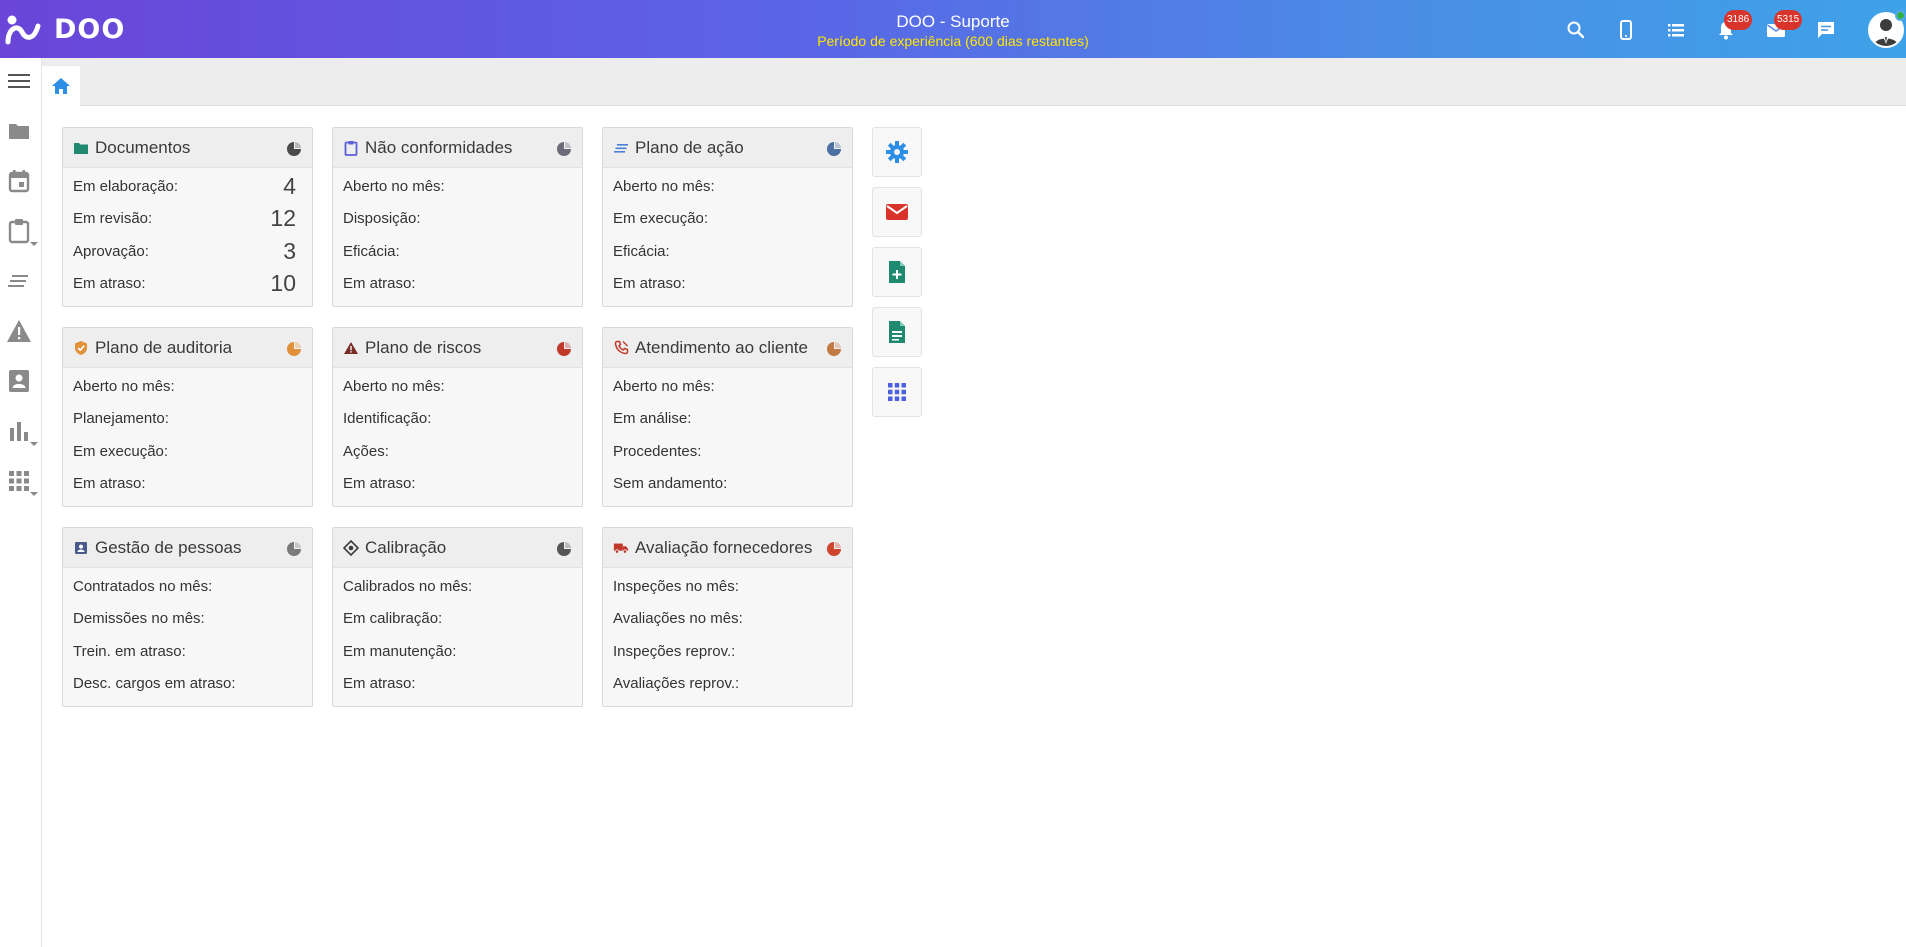 This screenshot has height=947, width=1906. I want to click on email-button, so click(897, 212).